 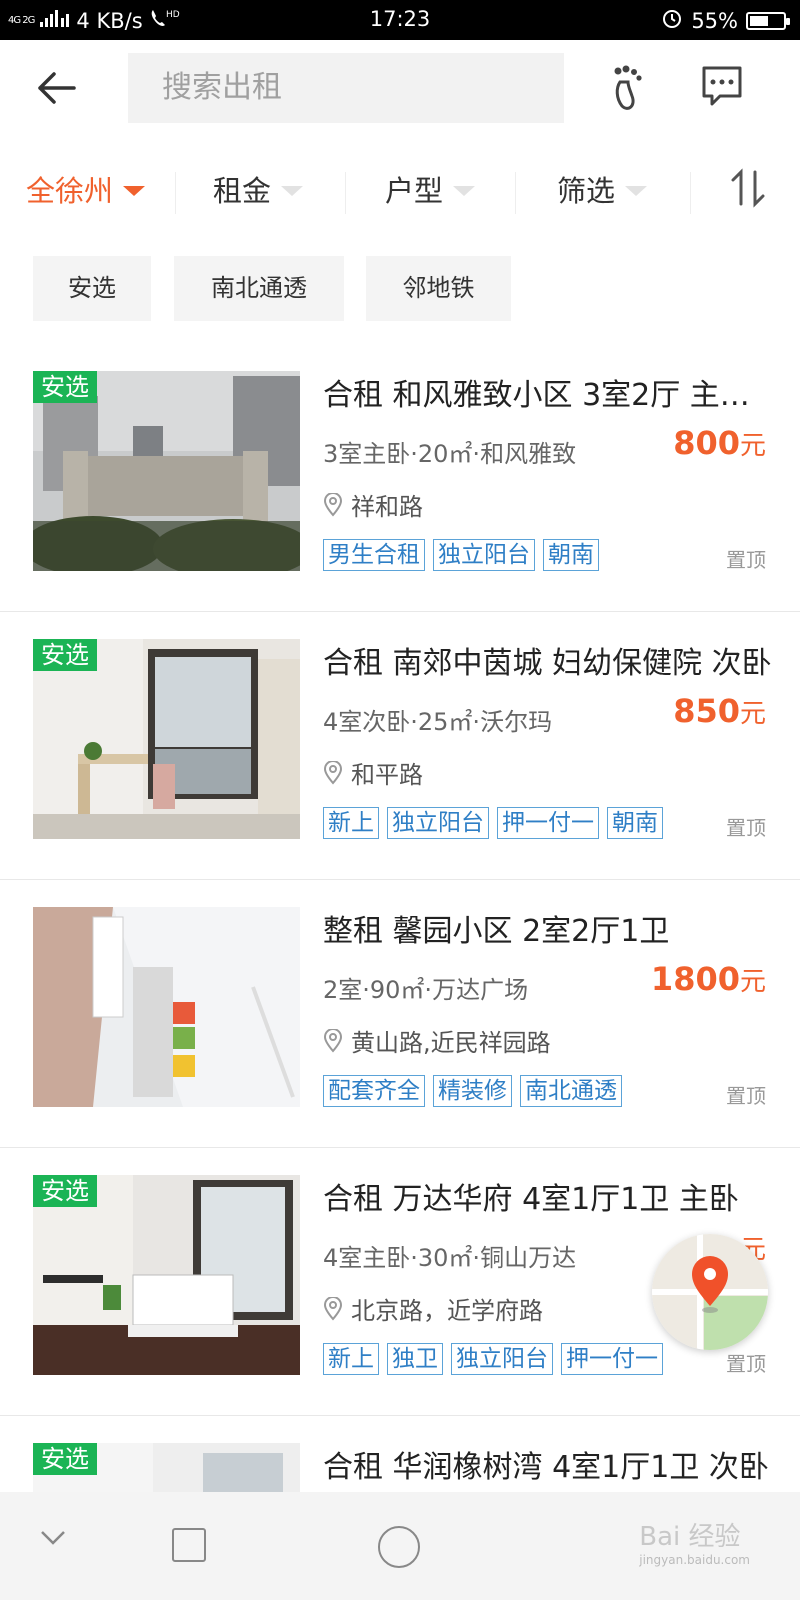 I want to click on listing-photo, so click(x=166, y=1007).